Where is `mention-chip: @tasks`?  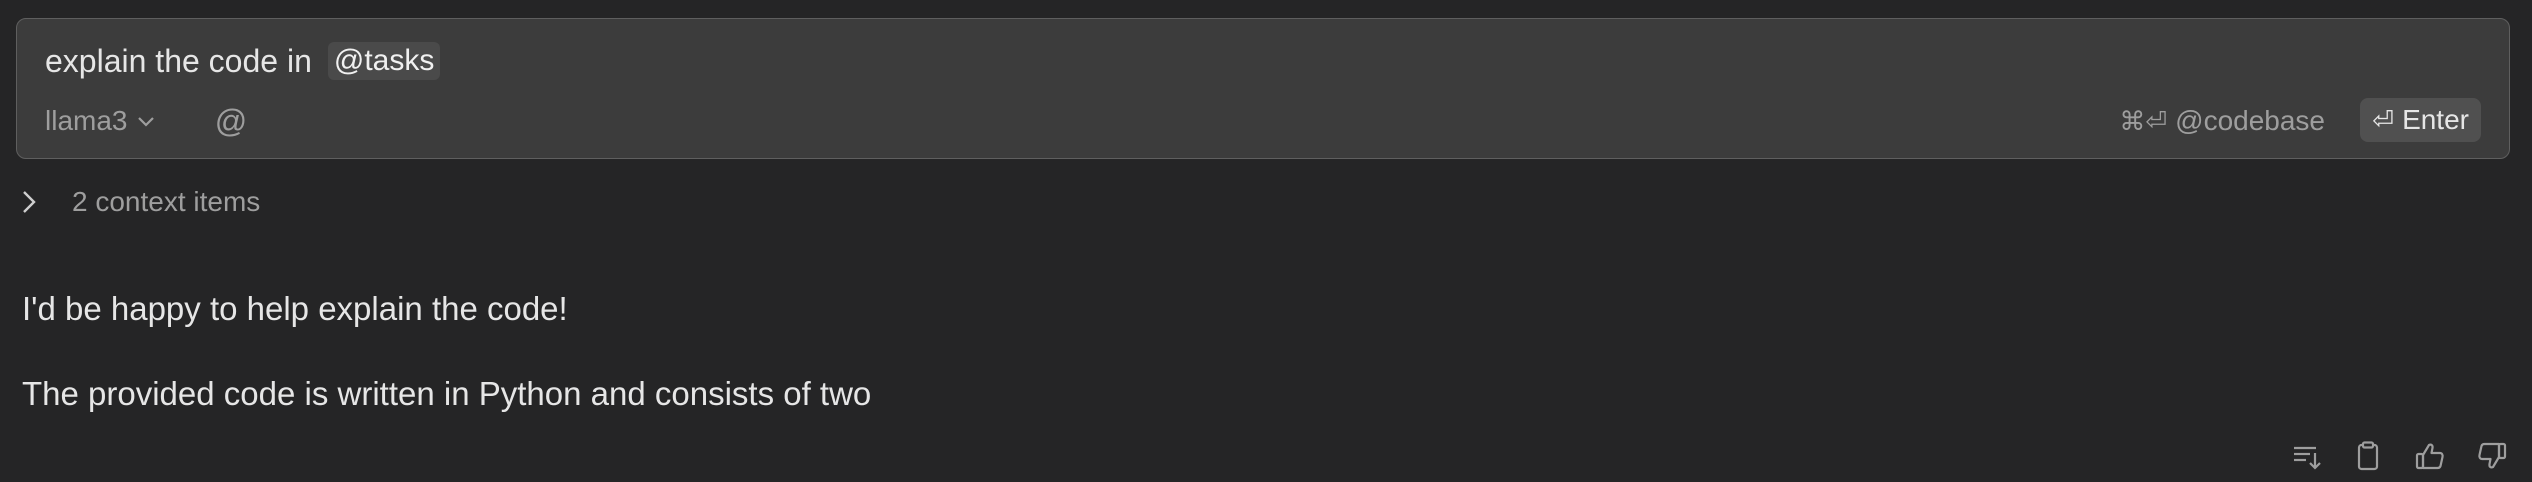
mention-chip: @tasks is located at coordinates (384, 61).